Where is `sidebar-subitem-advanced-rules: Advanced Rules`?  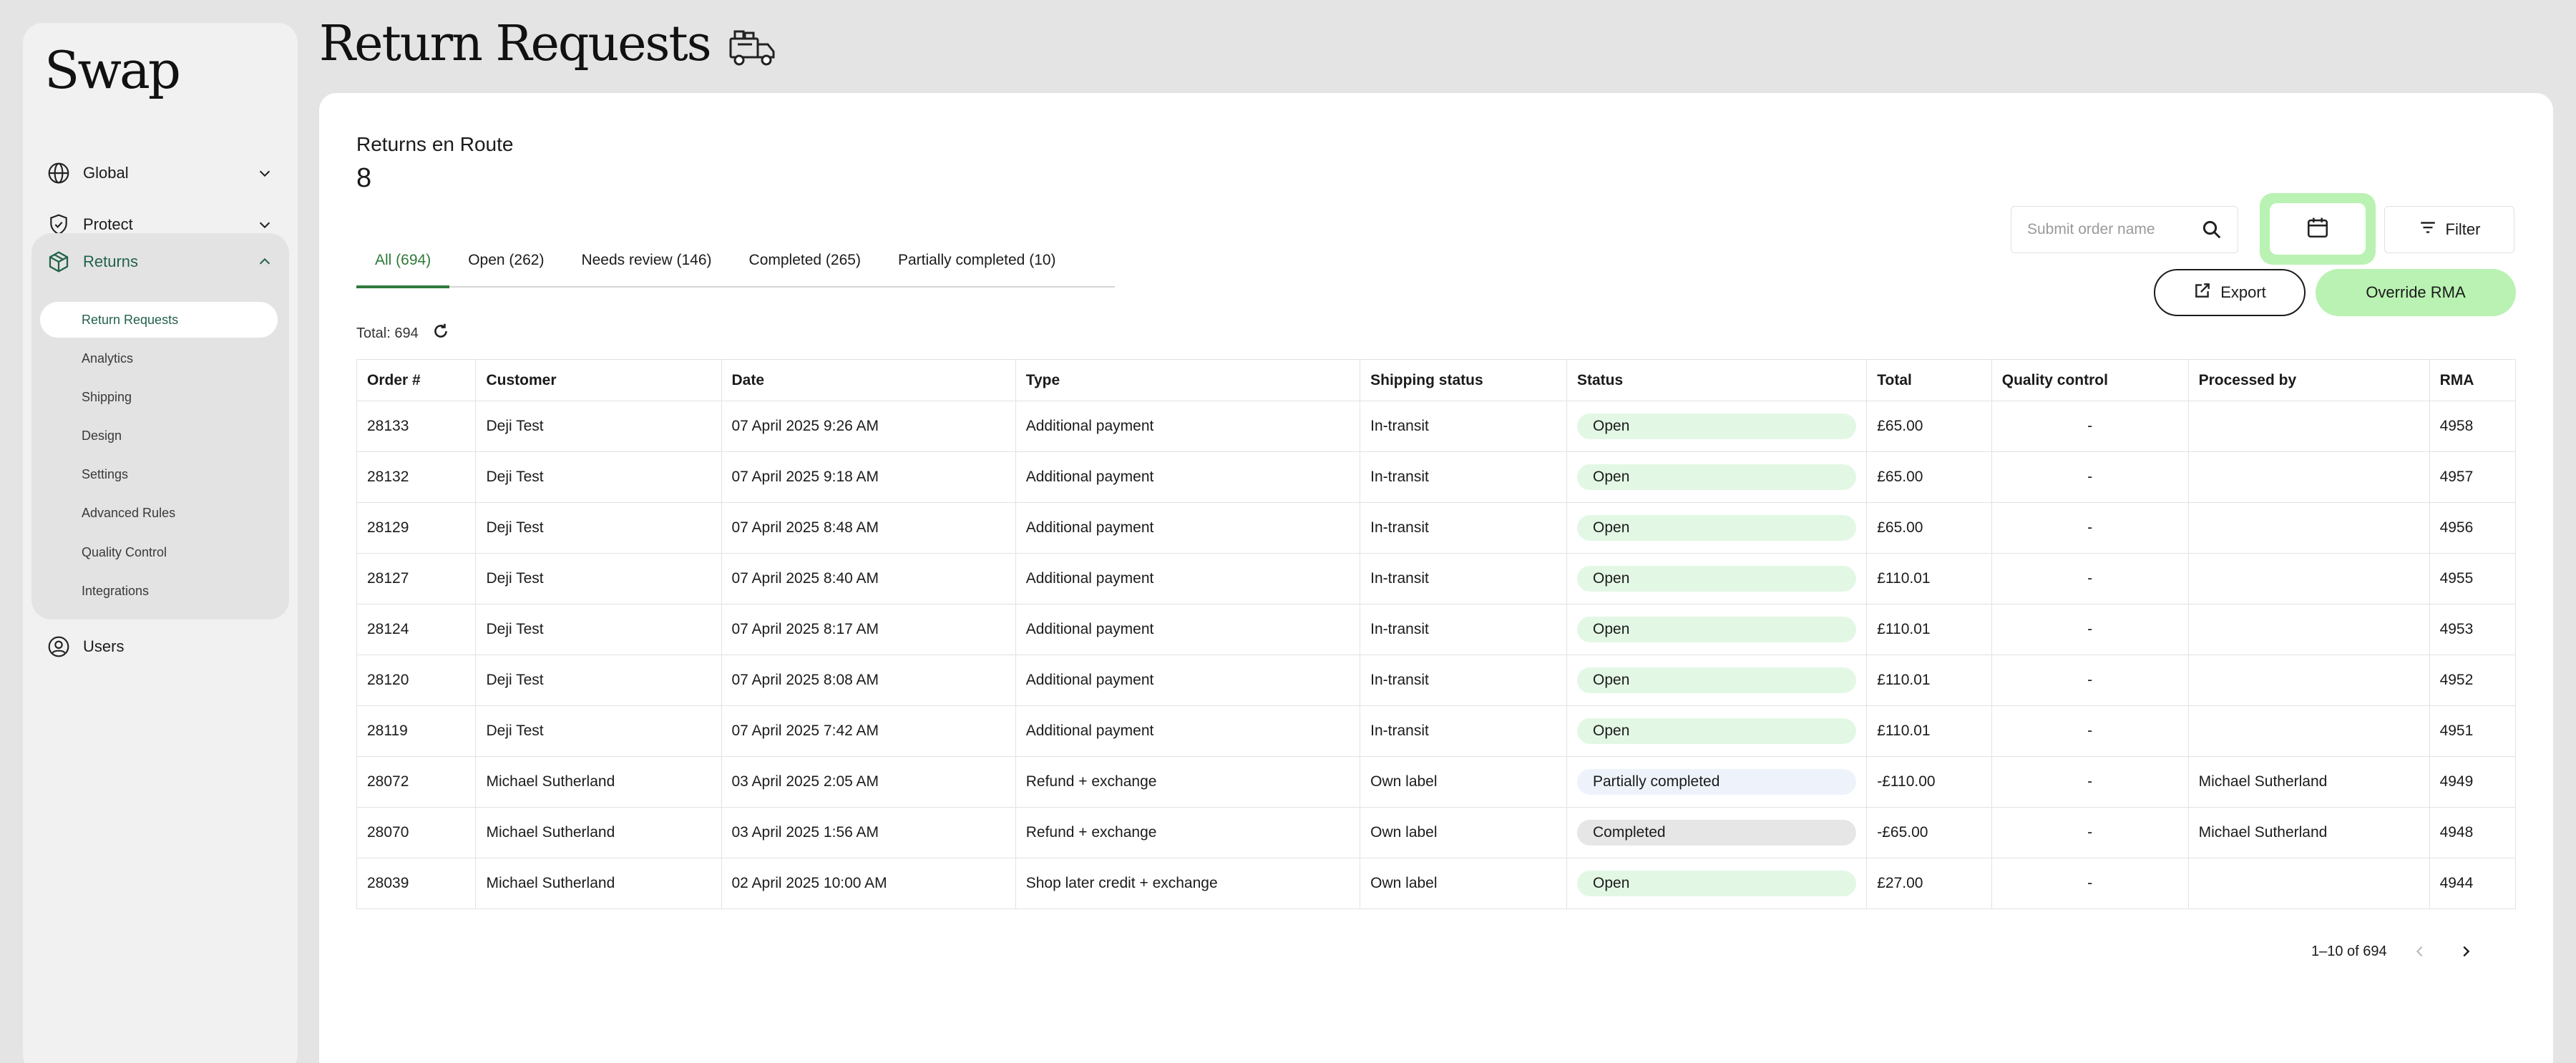 sidebar-subitem-advanced-rules: Advanced Rules is located at coordinates (159, 513).